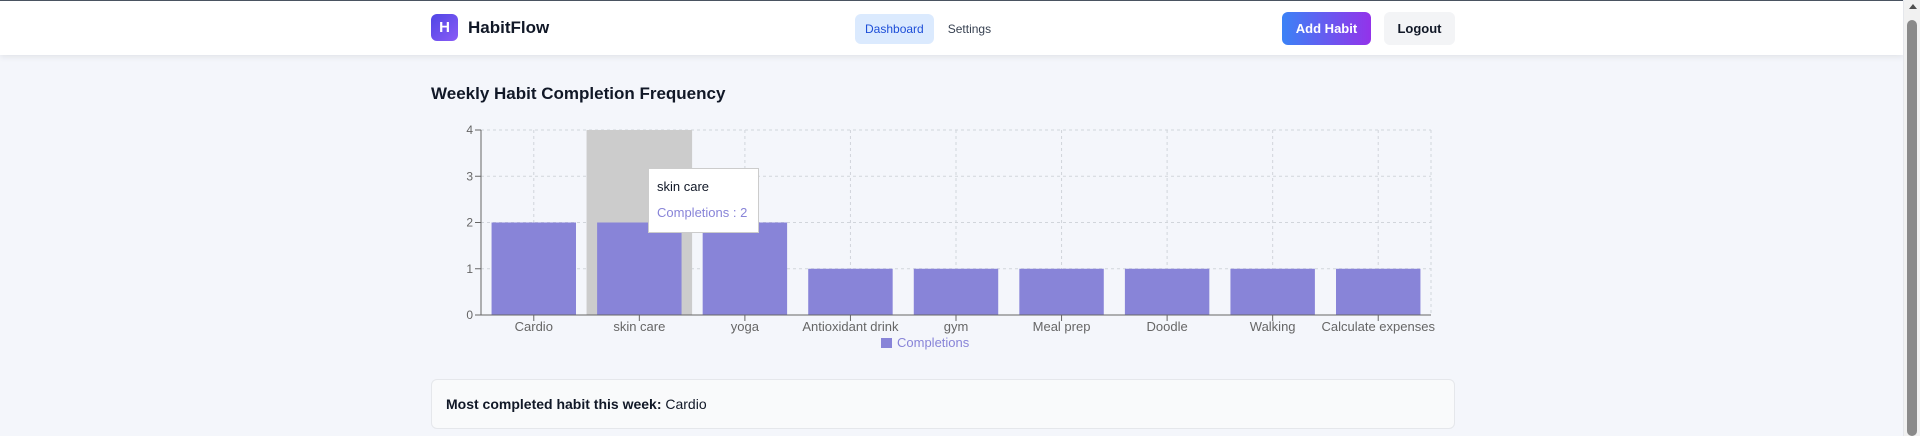 This screenshot has width=1920, height=436. What do you see at coordinates (1419, 28) in the screenshot?
I see `logout-button: Logout` at bounding box center [1419, 28].